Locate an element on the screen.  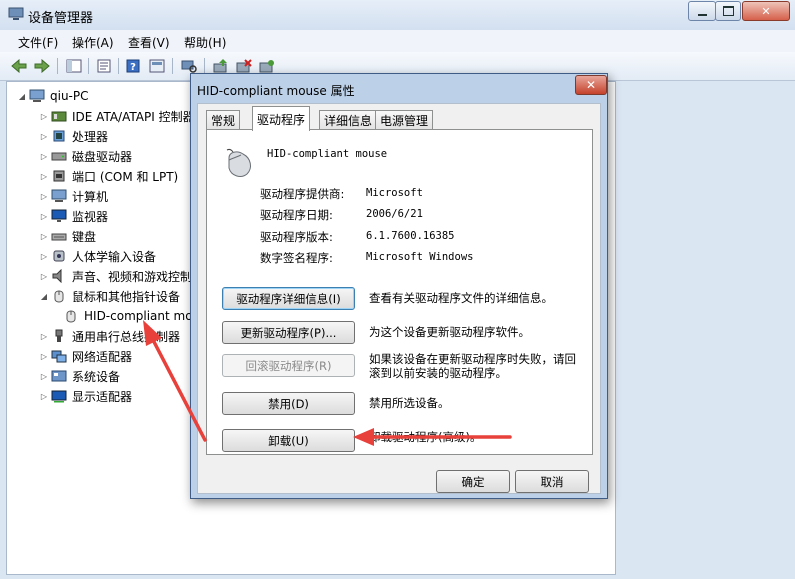
disable-desc: 禁用所选设备。 is located at coordinates (409, 403).